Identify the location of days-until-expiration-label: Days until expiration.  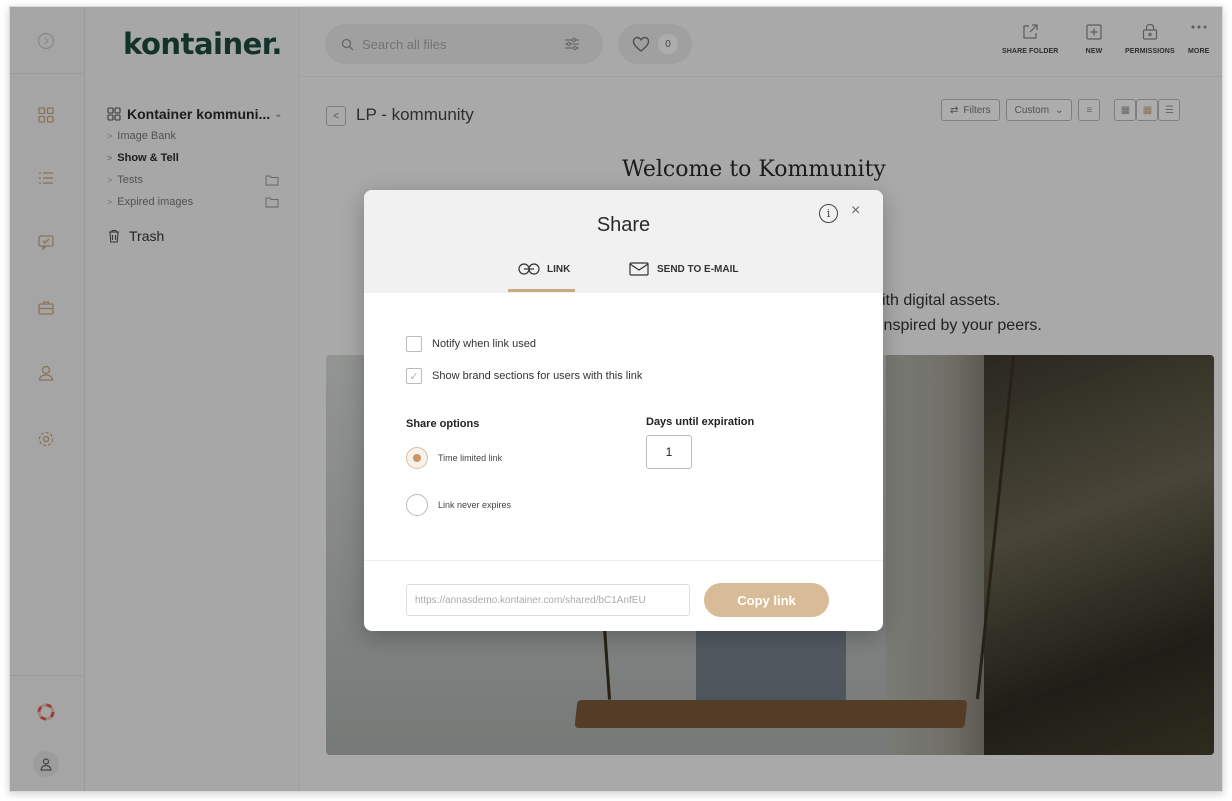
(700, 422).